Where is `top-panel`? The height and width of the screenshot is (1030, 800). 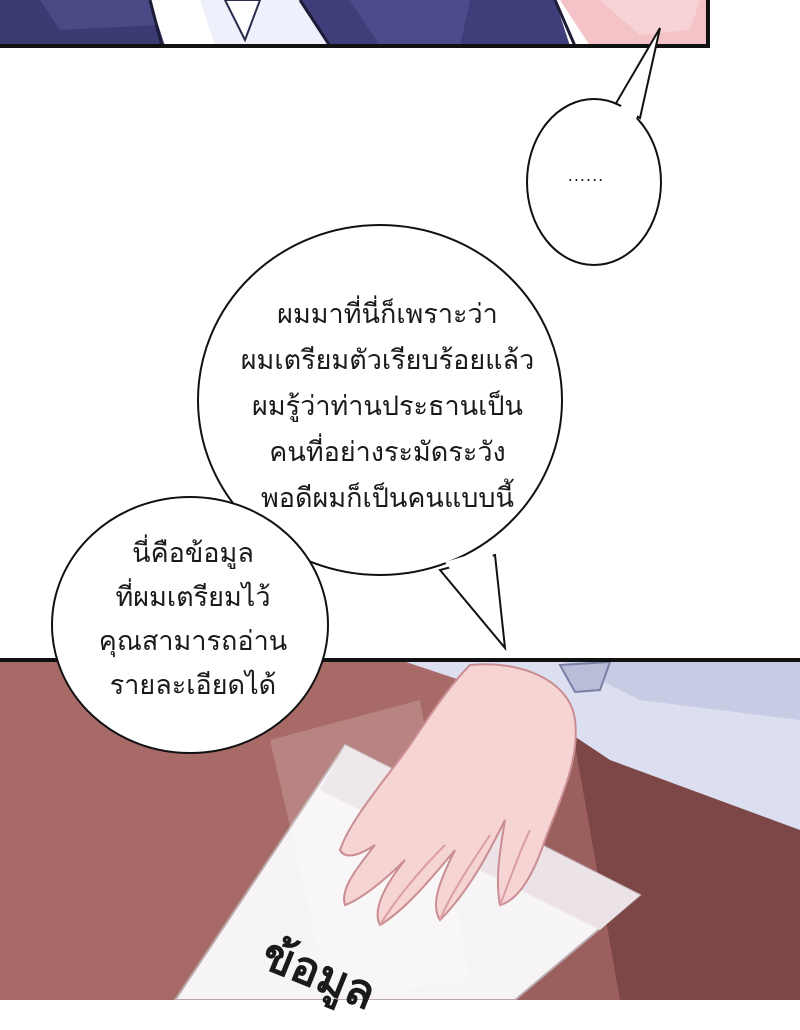 top-panel is located at coordinates (400, 24).